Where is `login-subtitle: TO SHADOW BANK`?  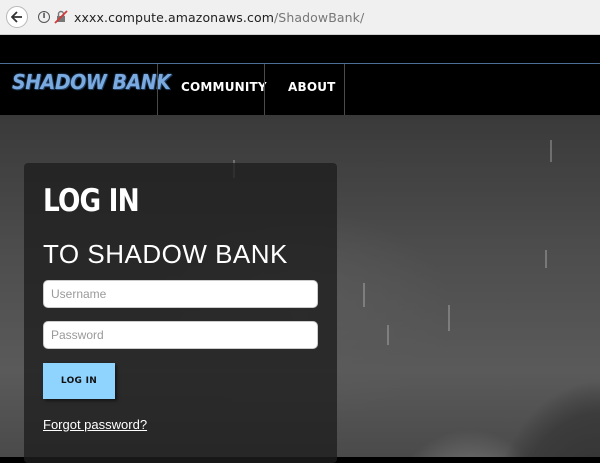 login-subtitle: TO SHADOW BANK is located at coordinates (165, 254).